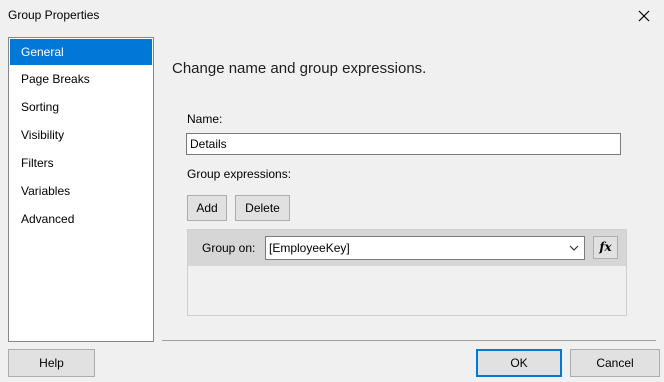 The image size is (664, 382). What do you see at coordinates (229, 248) in the screenshot?
I see `group-on-label: Group on:` at bounding box center [229, 248].